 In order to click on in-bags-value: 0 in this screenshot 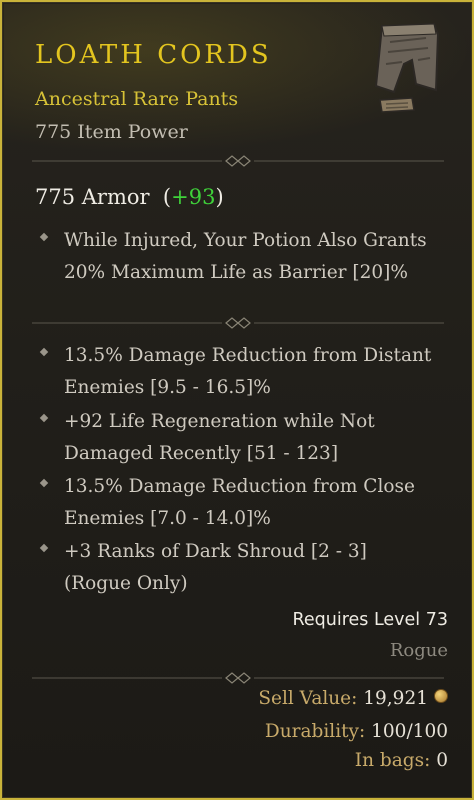, I will do `click(442, 760)`.